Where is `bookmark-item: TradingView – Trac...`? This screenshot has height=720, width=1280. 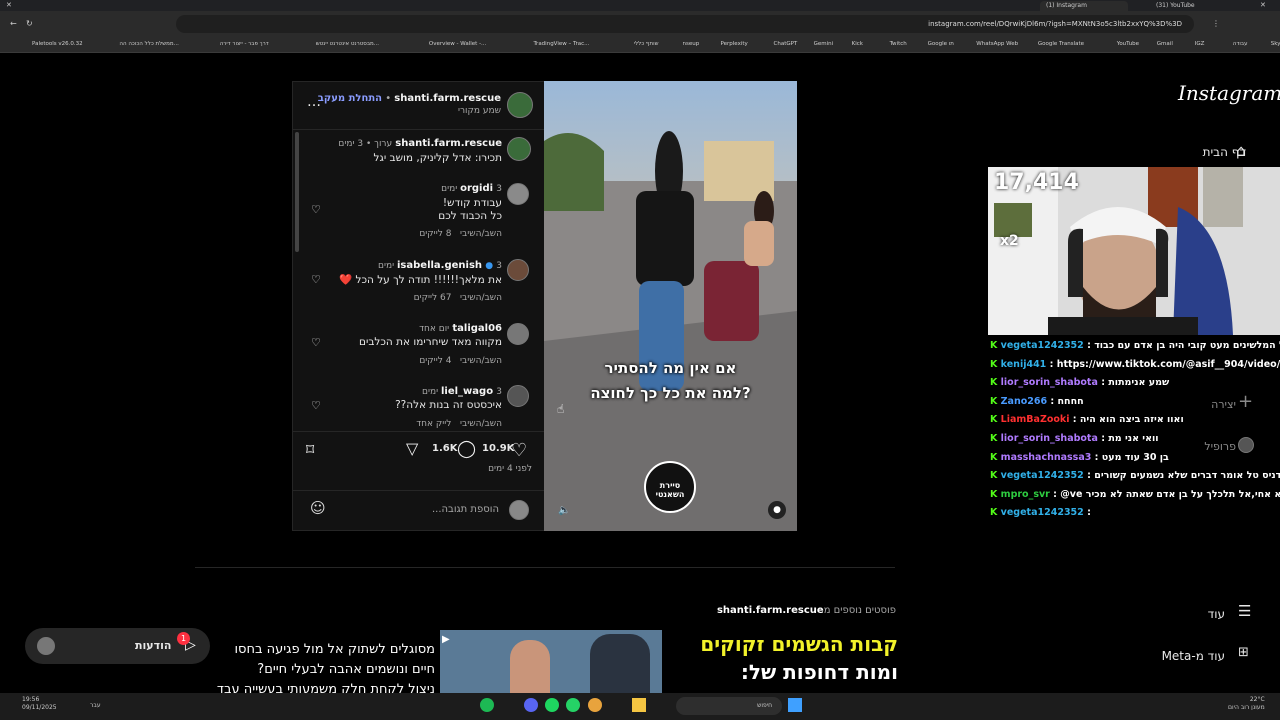 bookmark-item: TradingView – Trac... is located at coordinates (562, 44).